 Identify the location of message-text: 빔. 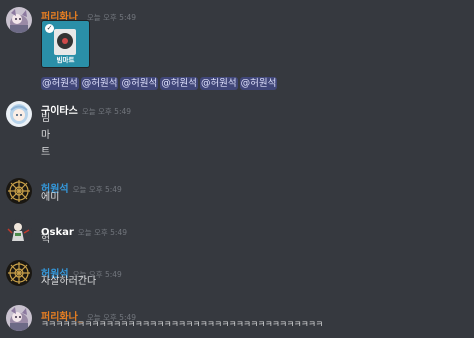
(46, 118).